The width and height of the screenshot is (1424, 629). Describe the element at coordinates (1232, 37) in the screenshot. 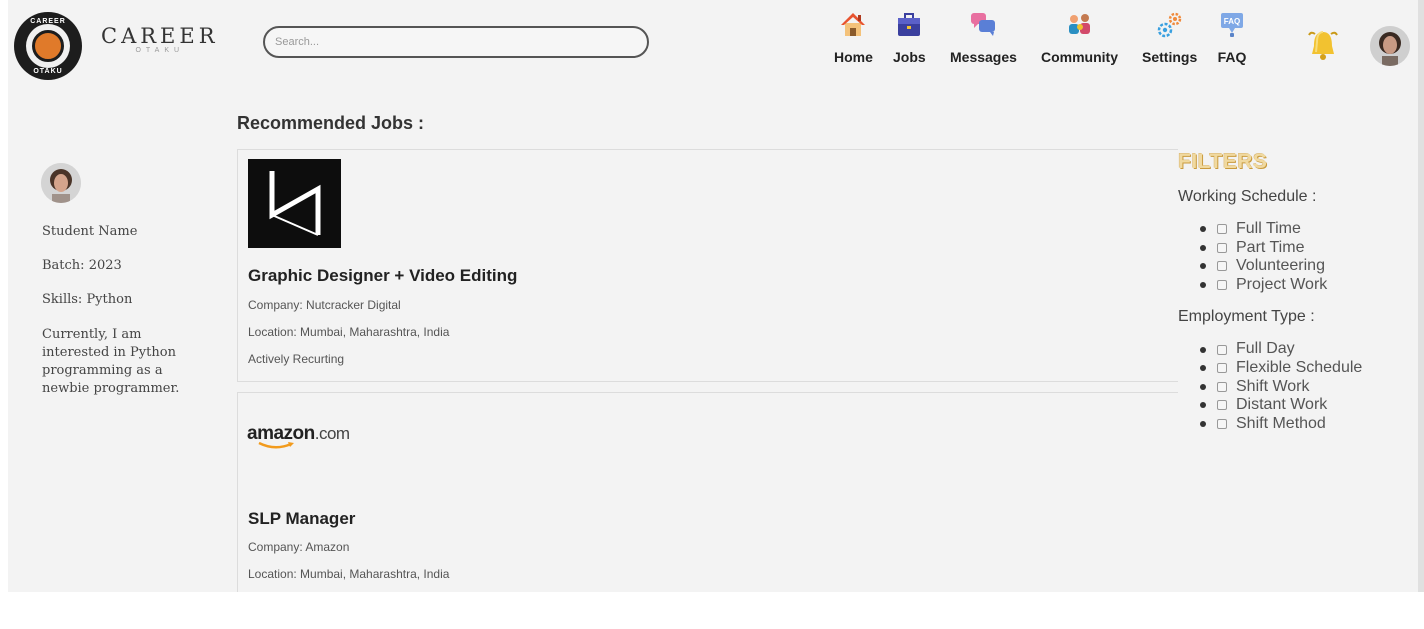

I see `nav-faq: FAQ FAQ` at that location.